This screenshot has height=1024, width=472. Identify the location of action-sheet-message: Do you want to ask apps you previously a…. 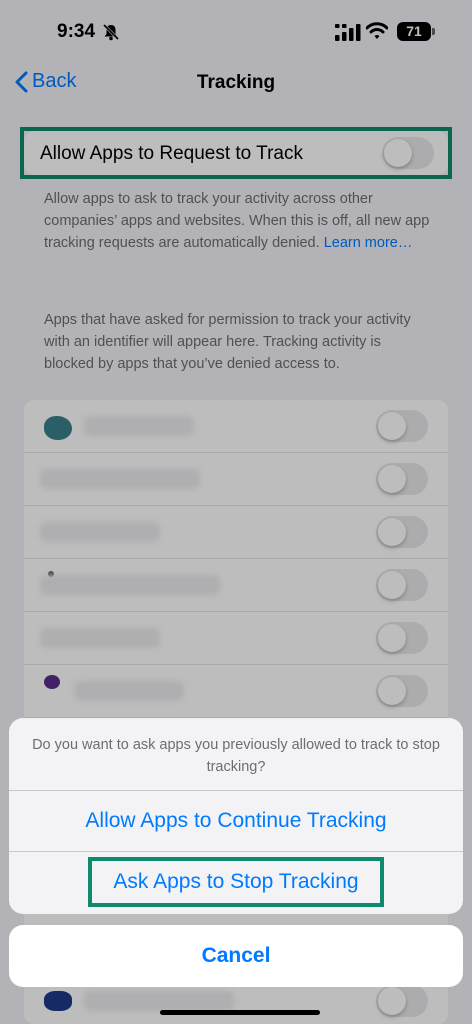
(236, 756).